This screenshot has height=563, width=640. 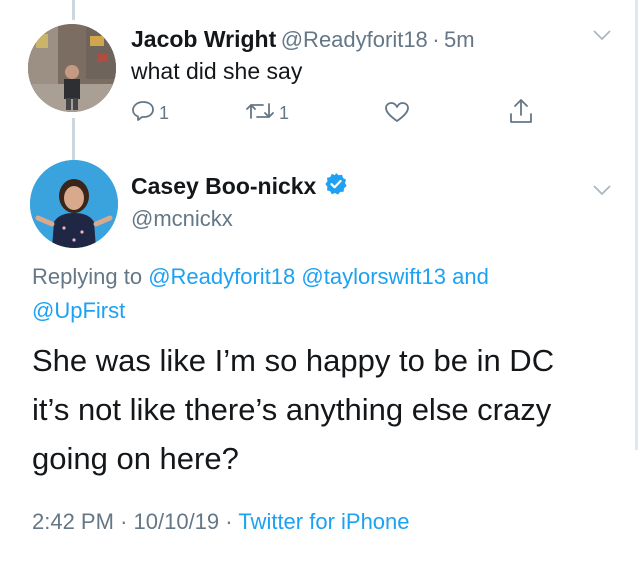 What do you see at coordinates (373, 276) in the screenshot?
I see `mention-link: @taylorswift13` at bounding box center [373, 276].